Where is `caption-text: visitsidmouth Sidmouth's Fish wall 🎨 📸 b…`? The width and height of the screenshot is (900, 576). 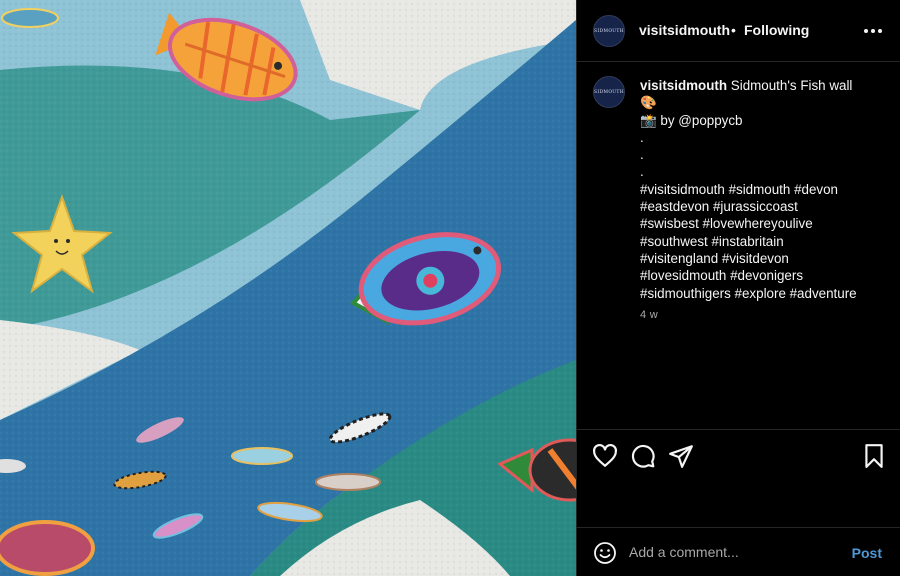 caption-text: visitsidmouth Sidmouth's Fish wall 🎨 📸 b… is located at coordinates (760, 189).